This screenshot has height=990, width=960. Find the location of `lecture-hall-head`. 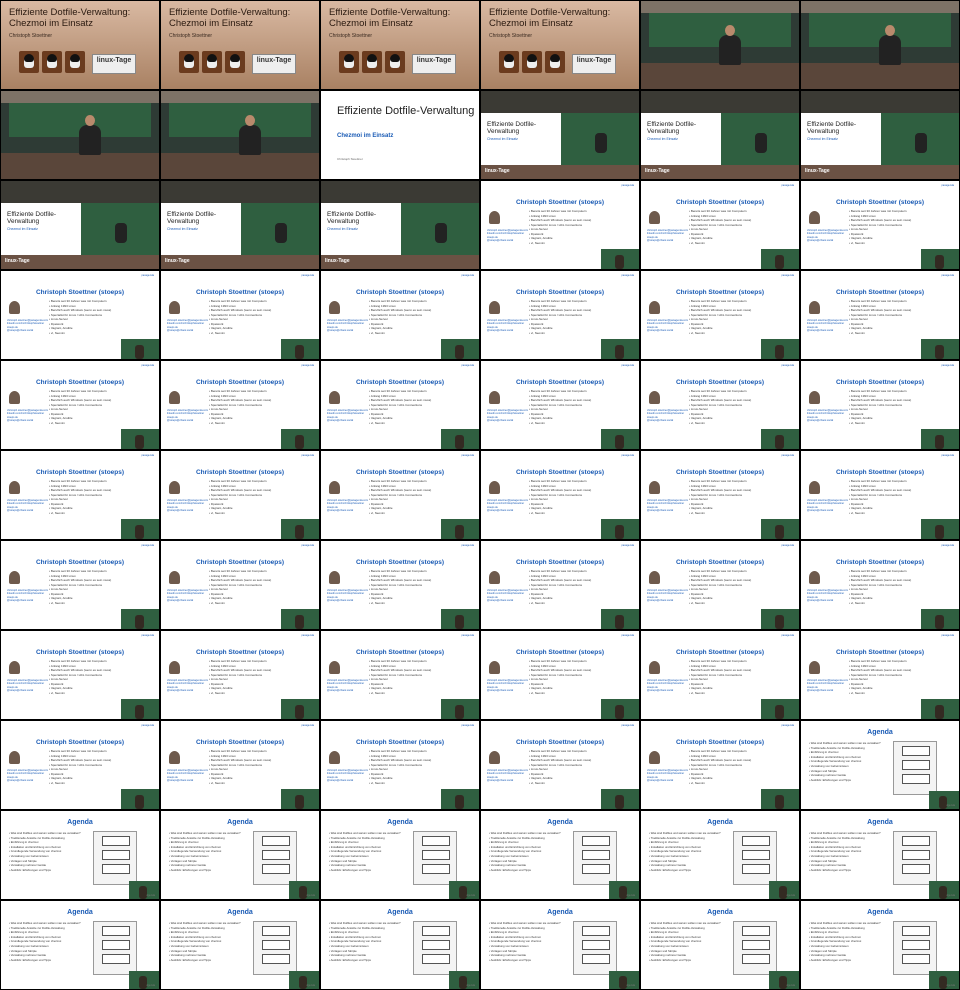

lecture-hall-head is located at coordinates (890, 30).